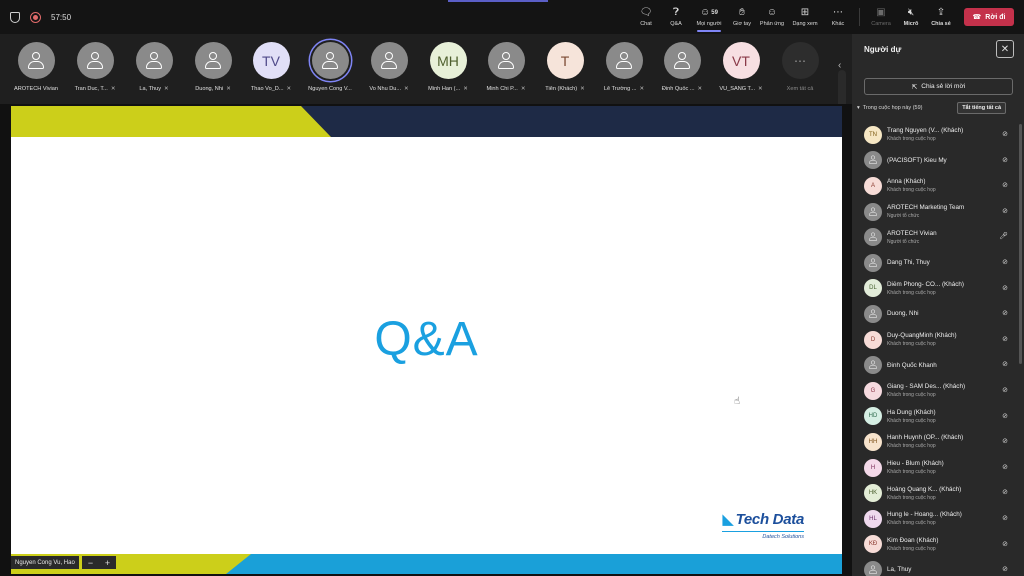 This screenshot has height=576, width=1024. What do you see at coordinates (873, 518) in the screenshot?
I see `avatar: HL` at bounding box center [873, 518].